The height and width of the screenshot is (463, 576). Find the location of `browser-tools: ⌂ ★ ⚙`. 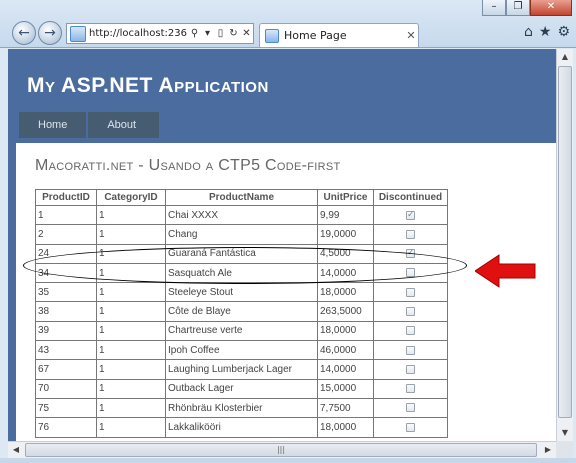

browser-tools: ⌂ ★ ⚙ is located at coordinates (547, 32).